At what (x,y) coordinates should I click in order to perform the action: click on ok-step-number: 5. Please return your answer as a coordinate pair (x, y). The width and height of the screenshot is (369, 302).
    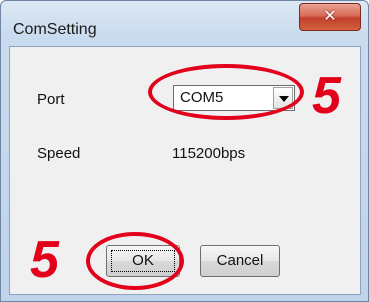
    Looking at the image, I should click on (44, 260).